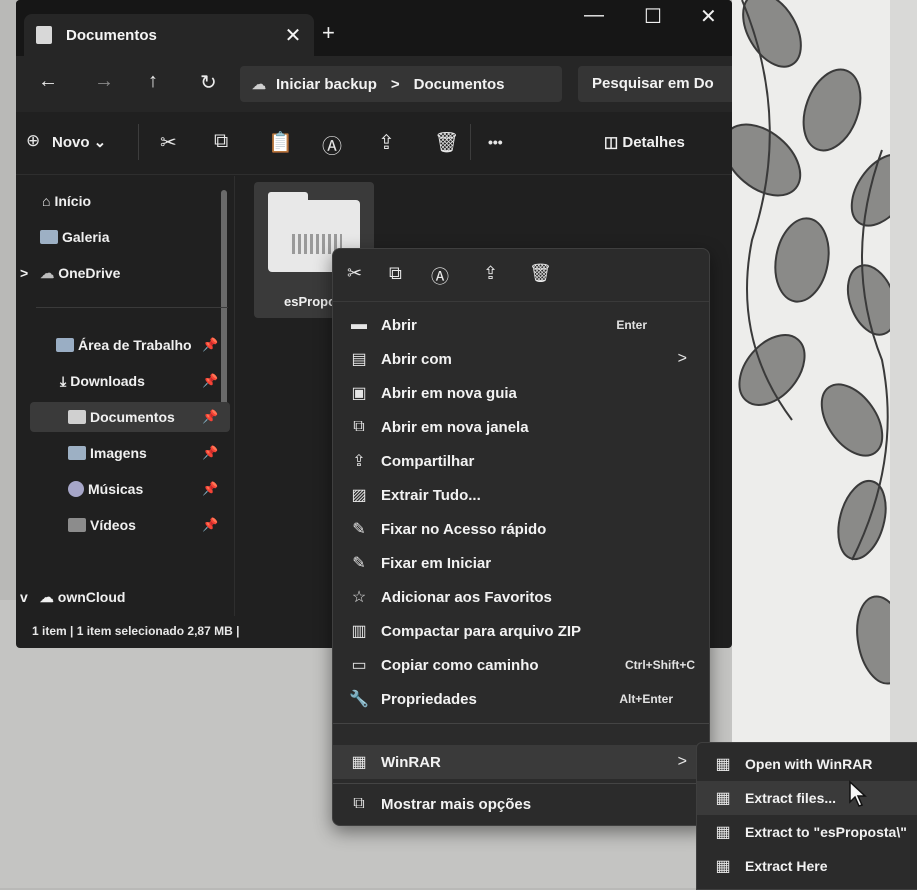 The width and height of the screenshot is (917, 890). I want to click on more-options-button: •••, so click(495, 142).